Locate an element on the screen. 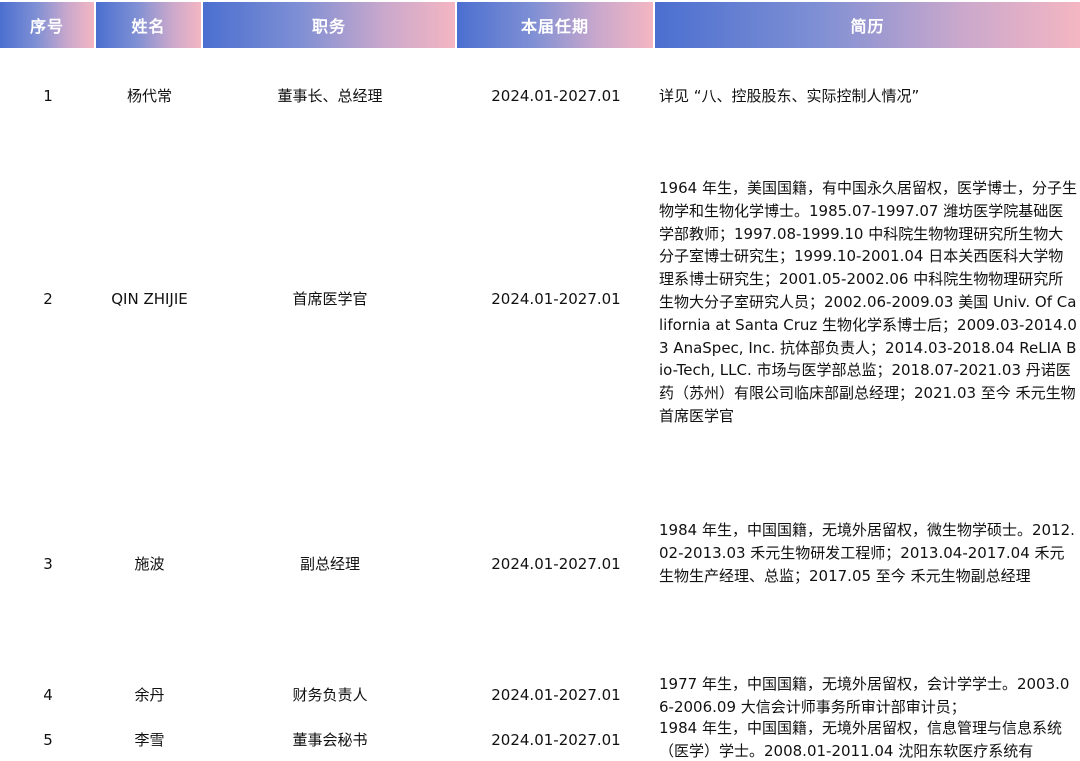  row-4-term: 2024.01-2027.01 is located at coordinates (556, 695).